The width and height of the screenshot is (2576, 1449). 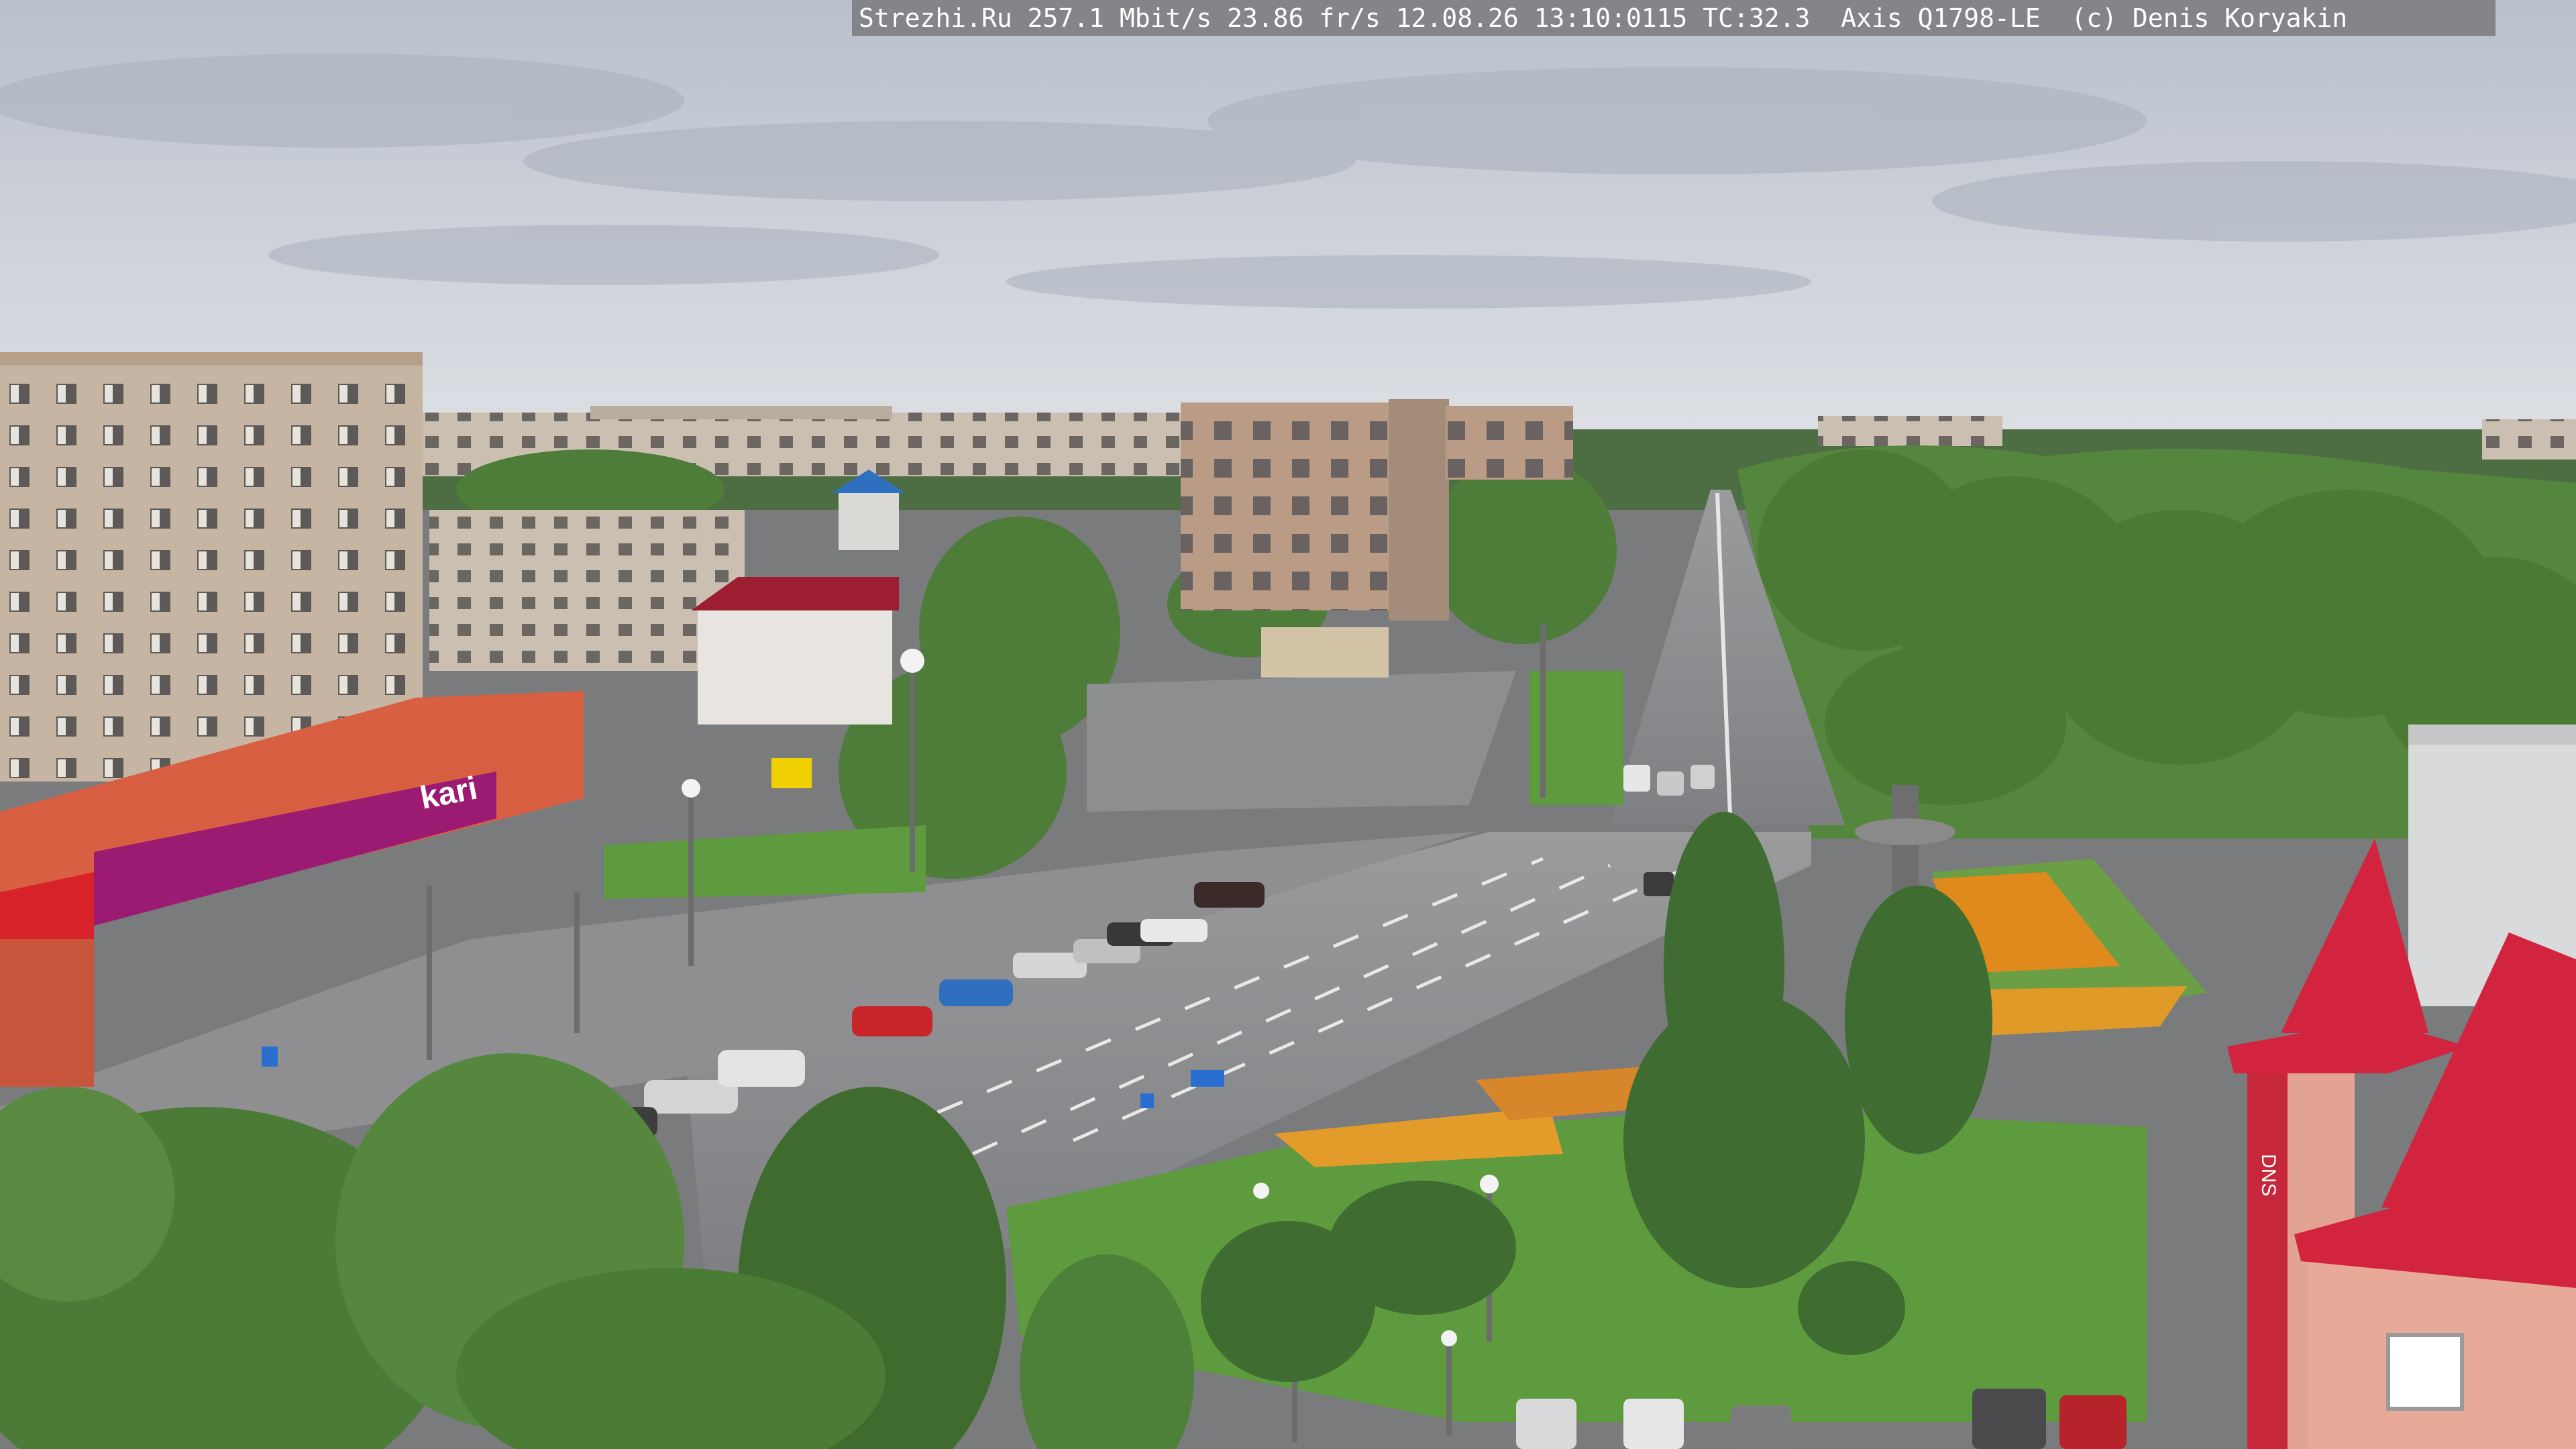 I want to click on central-building-wing, so click(x=1509, y=443).